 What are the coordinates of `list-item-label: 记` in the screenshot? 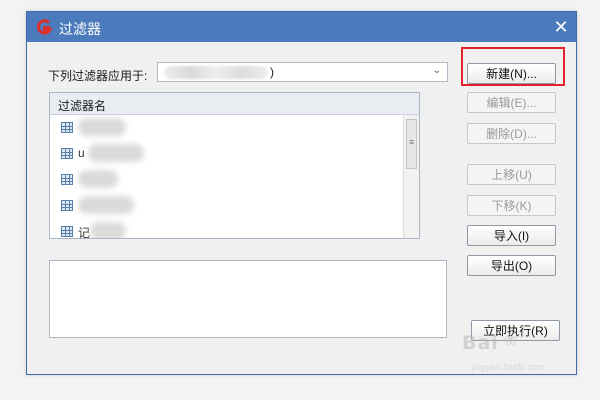 It's located at (84, 232).